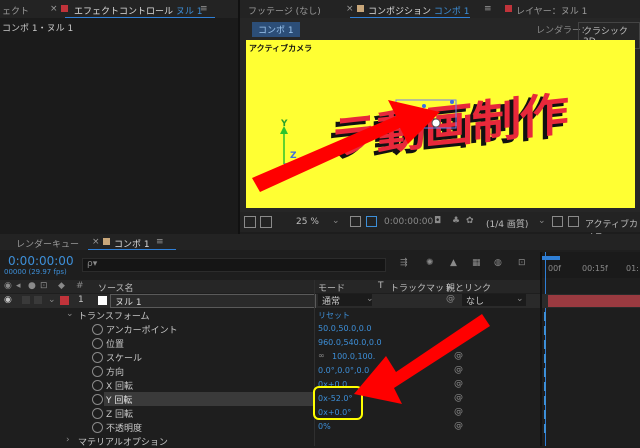 This screenshot has width=640, height=448. What do you see at coordinates (307, 222) in the screenshot?
I see `zoom-select: 25 %` at bounding box center [307, 222].